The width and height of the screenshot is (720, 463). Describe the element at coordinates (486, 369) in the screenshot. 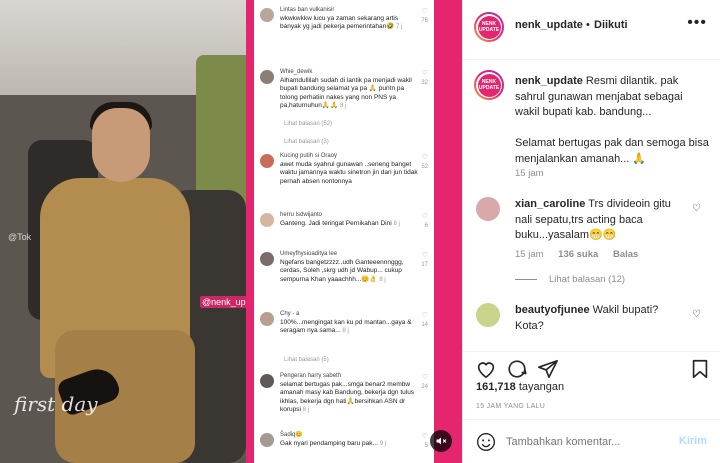

I see `heart-icon` at that location.